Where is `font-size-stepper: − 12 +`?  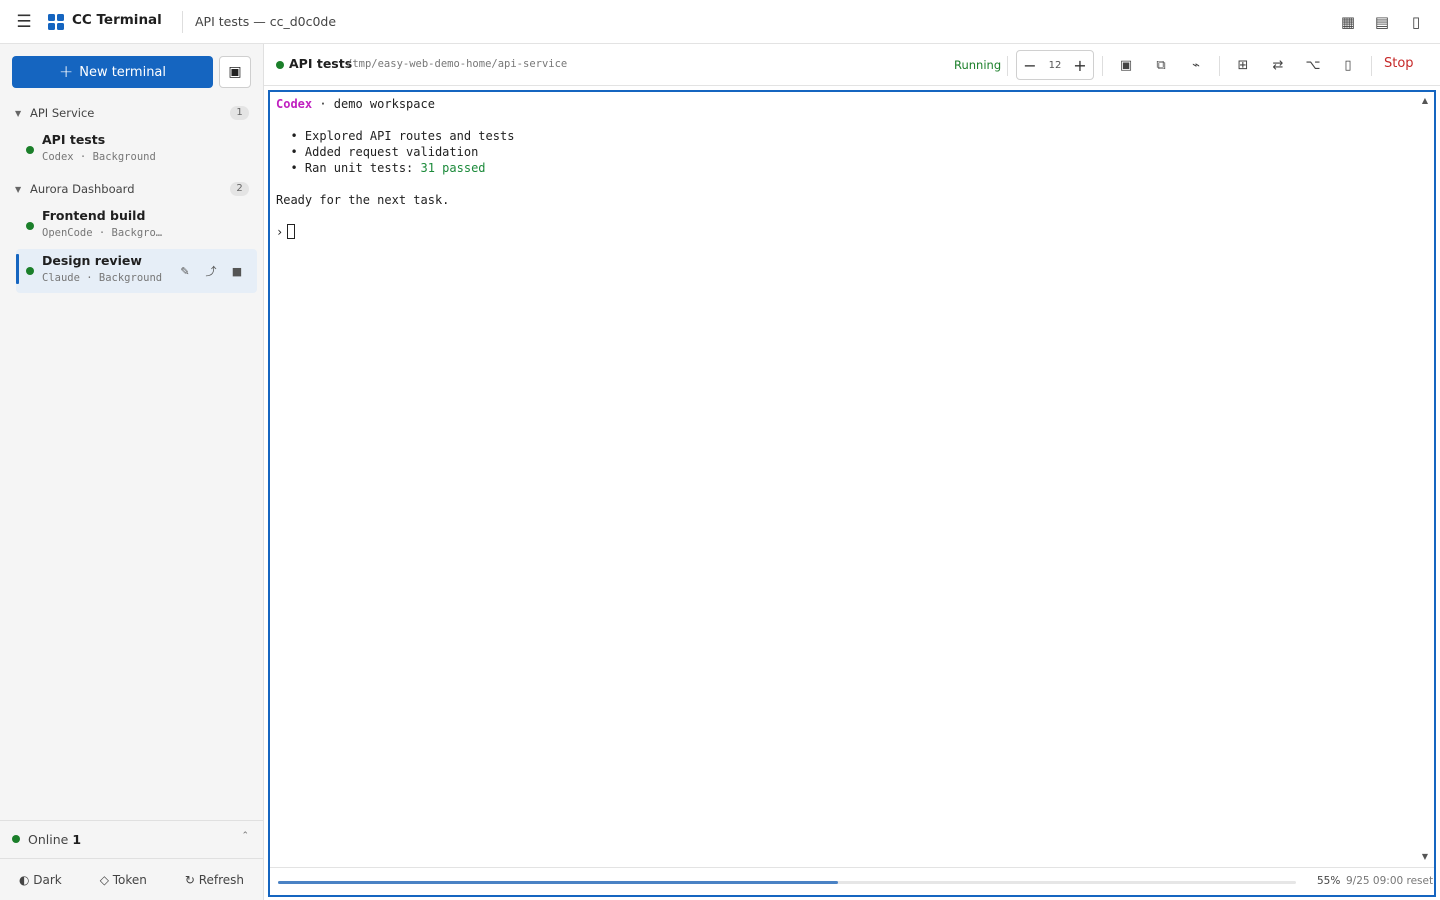 font-size-stepper: − 12 + is located at coordinates (1055, 65).